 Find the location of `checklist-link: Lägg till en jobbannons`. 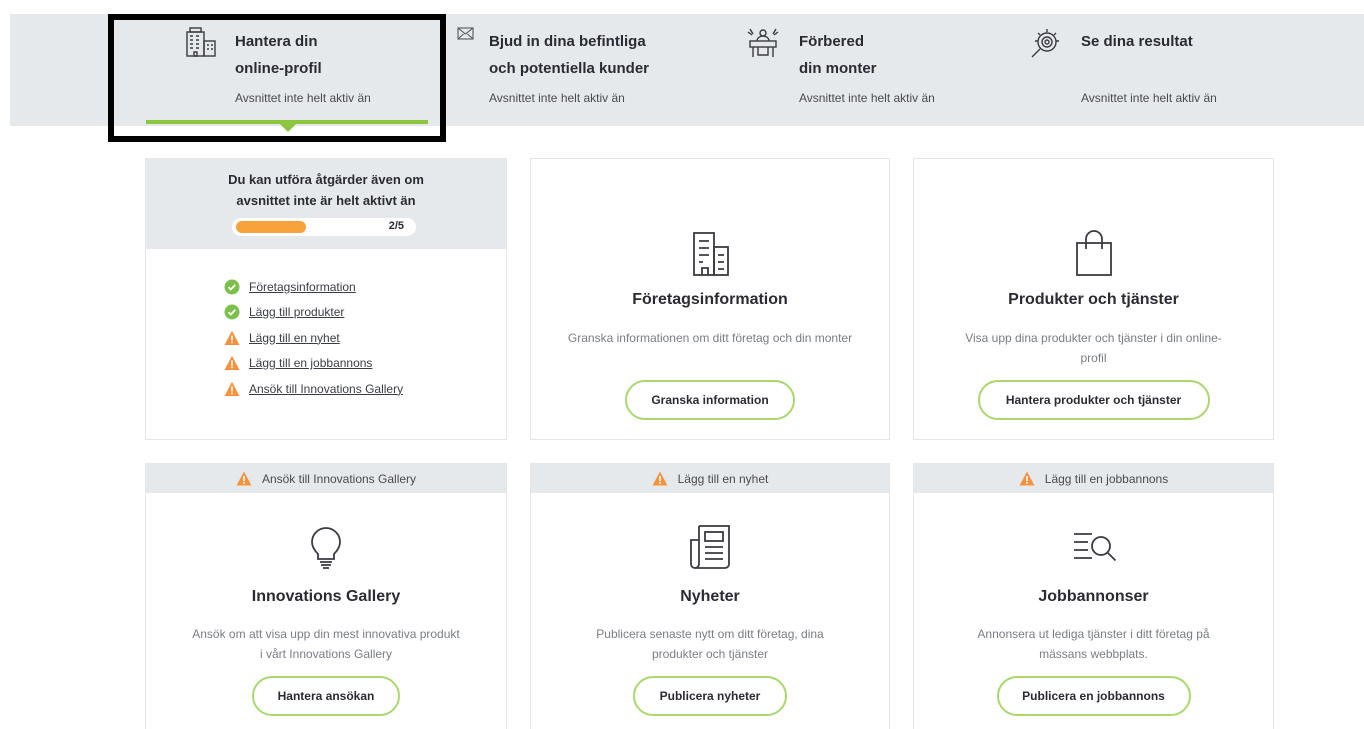

checklist-link: Lägg till en jobbannons is located at coordinates (310, 363).